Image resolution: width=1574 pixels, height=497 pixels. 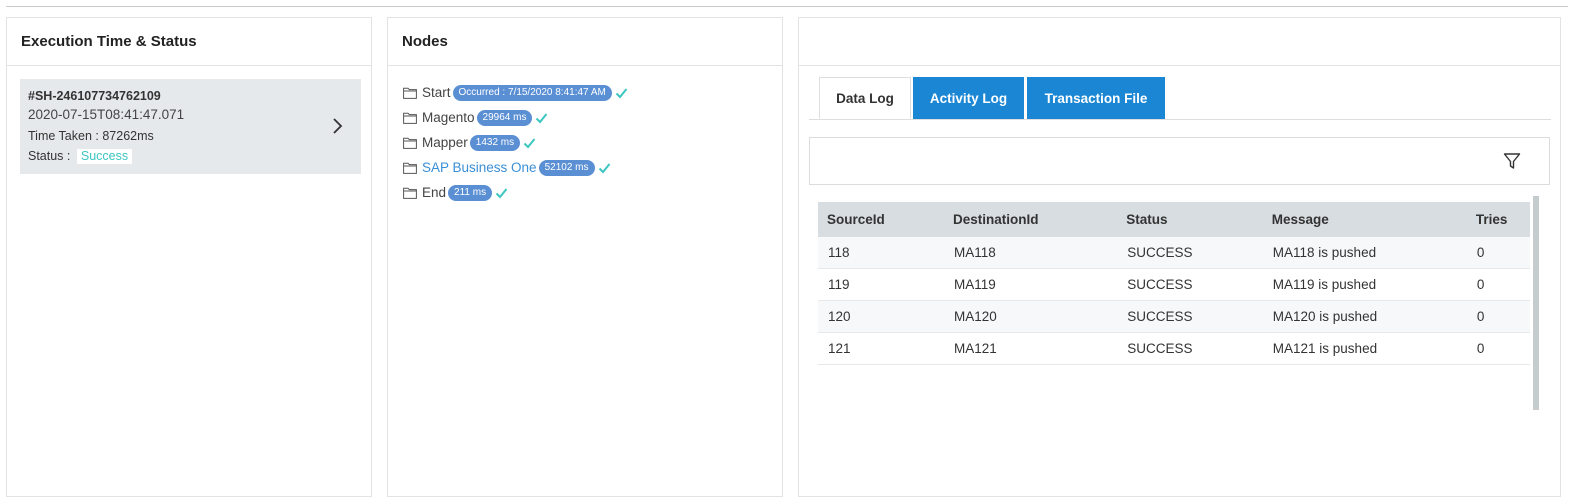 I want to click on table-header-row: SourceId DestinationId Status Message Tries, so click(x=1174, y=219).